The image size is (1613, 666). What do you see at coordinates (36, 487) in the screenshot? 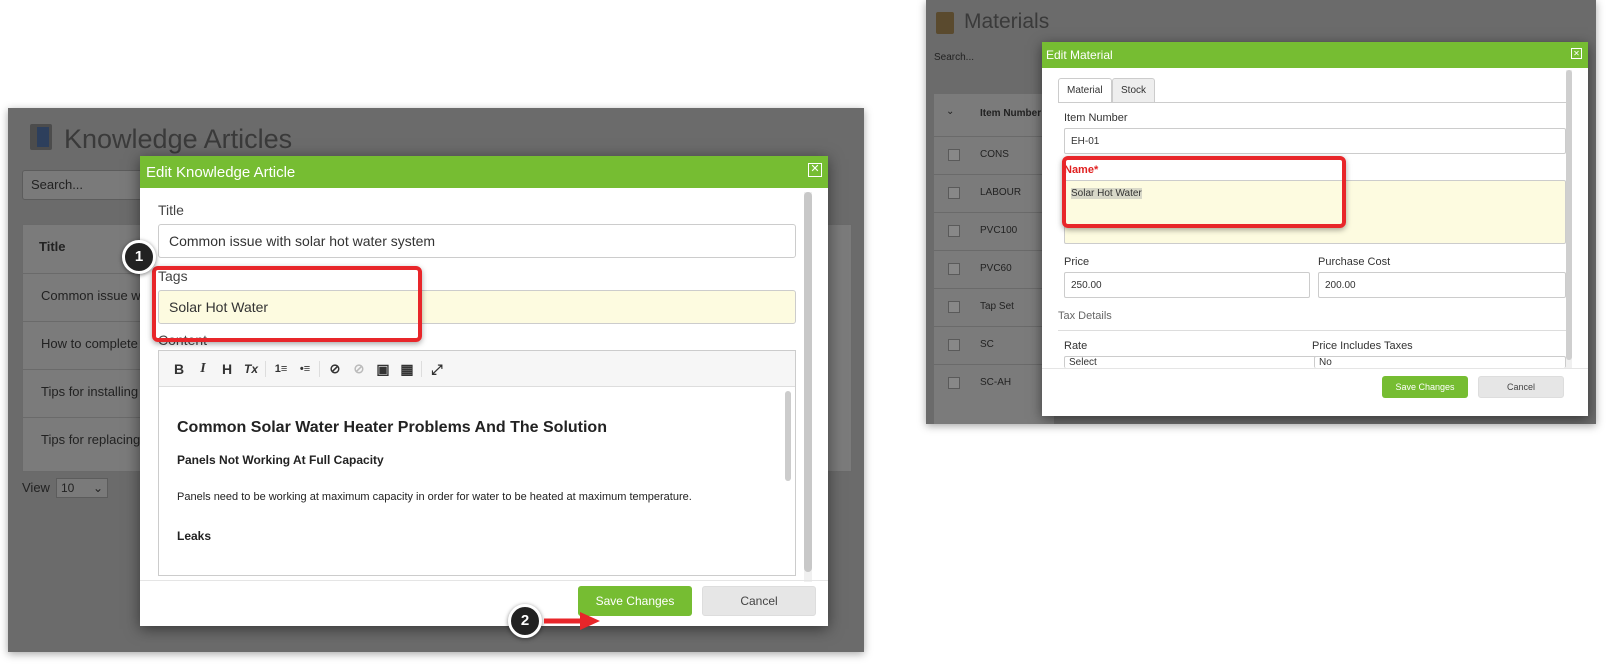
I see `view-label: View` at bounding box center [36, 487].